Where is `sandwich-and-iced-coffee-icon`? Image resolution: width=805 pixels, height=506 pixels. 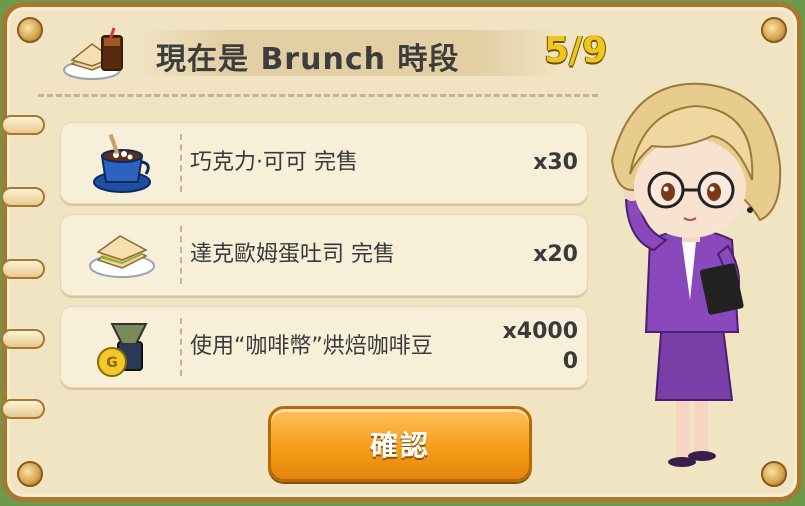
sandwich-and-iced-coffee-icon is located at coordinates (93, 53).